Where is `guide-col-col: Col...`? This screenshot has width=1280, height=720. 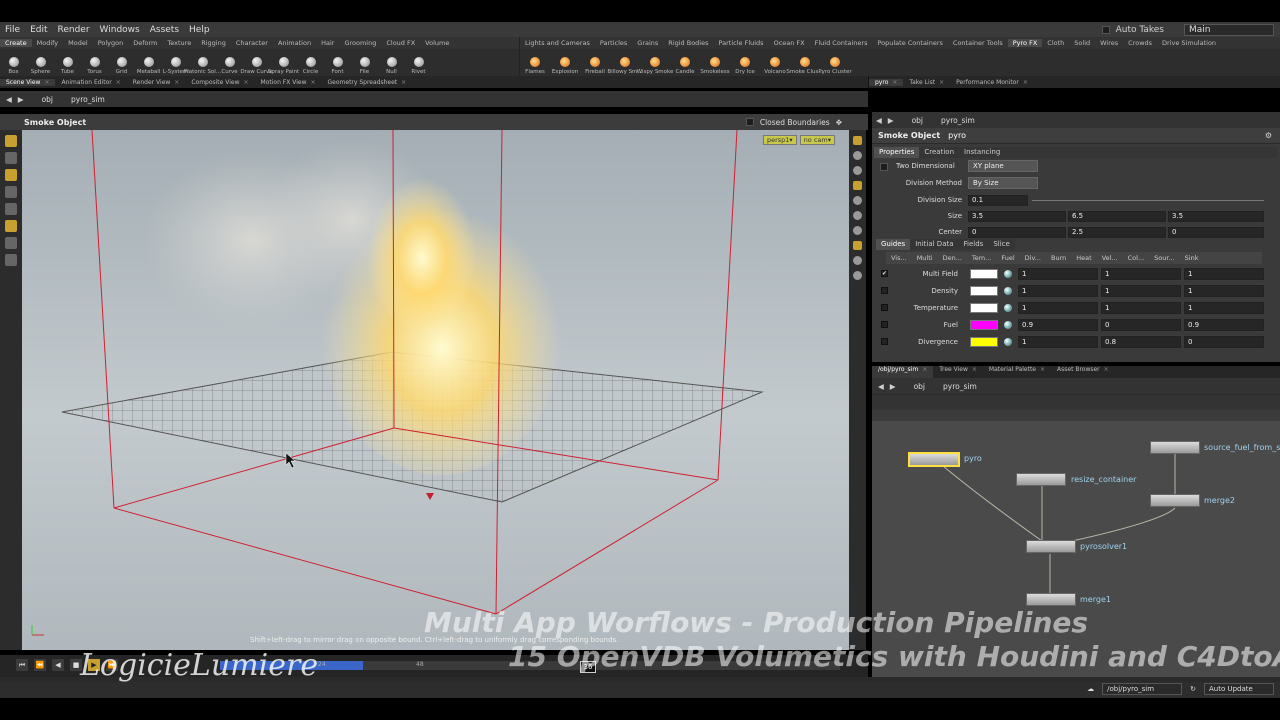
guide-col-col: Col... is located at coordinates (1136, 258).